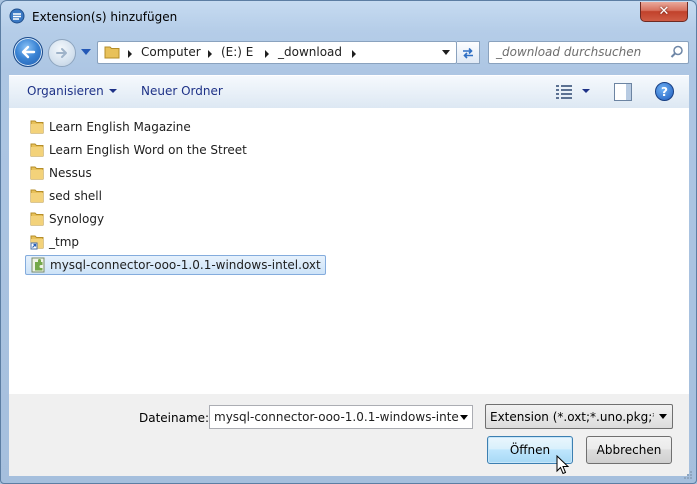 The image size is (697, 484). Describe the element at coordinates (623, 92) in the screenshot. I see `preview-pane-icon` at that location.